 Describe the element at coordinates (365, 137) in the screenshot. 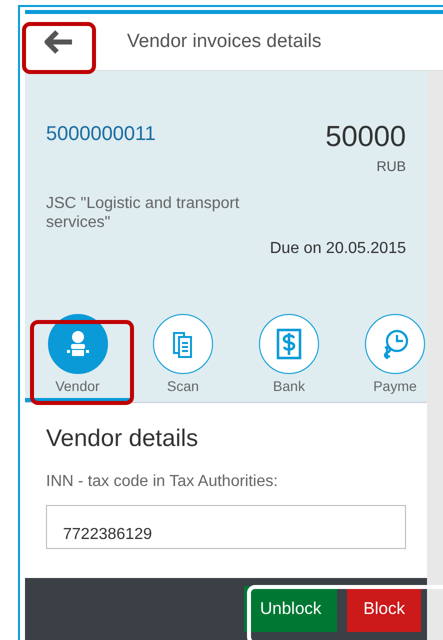

I see `invoice-amount: 50000` at that location.